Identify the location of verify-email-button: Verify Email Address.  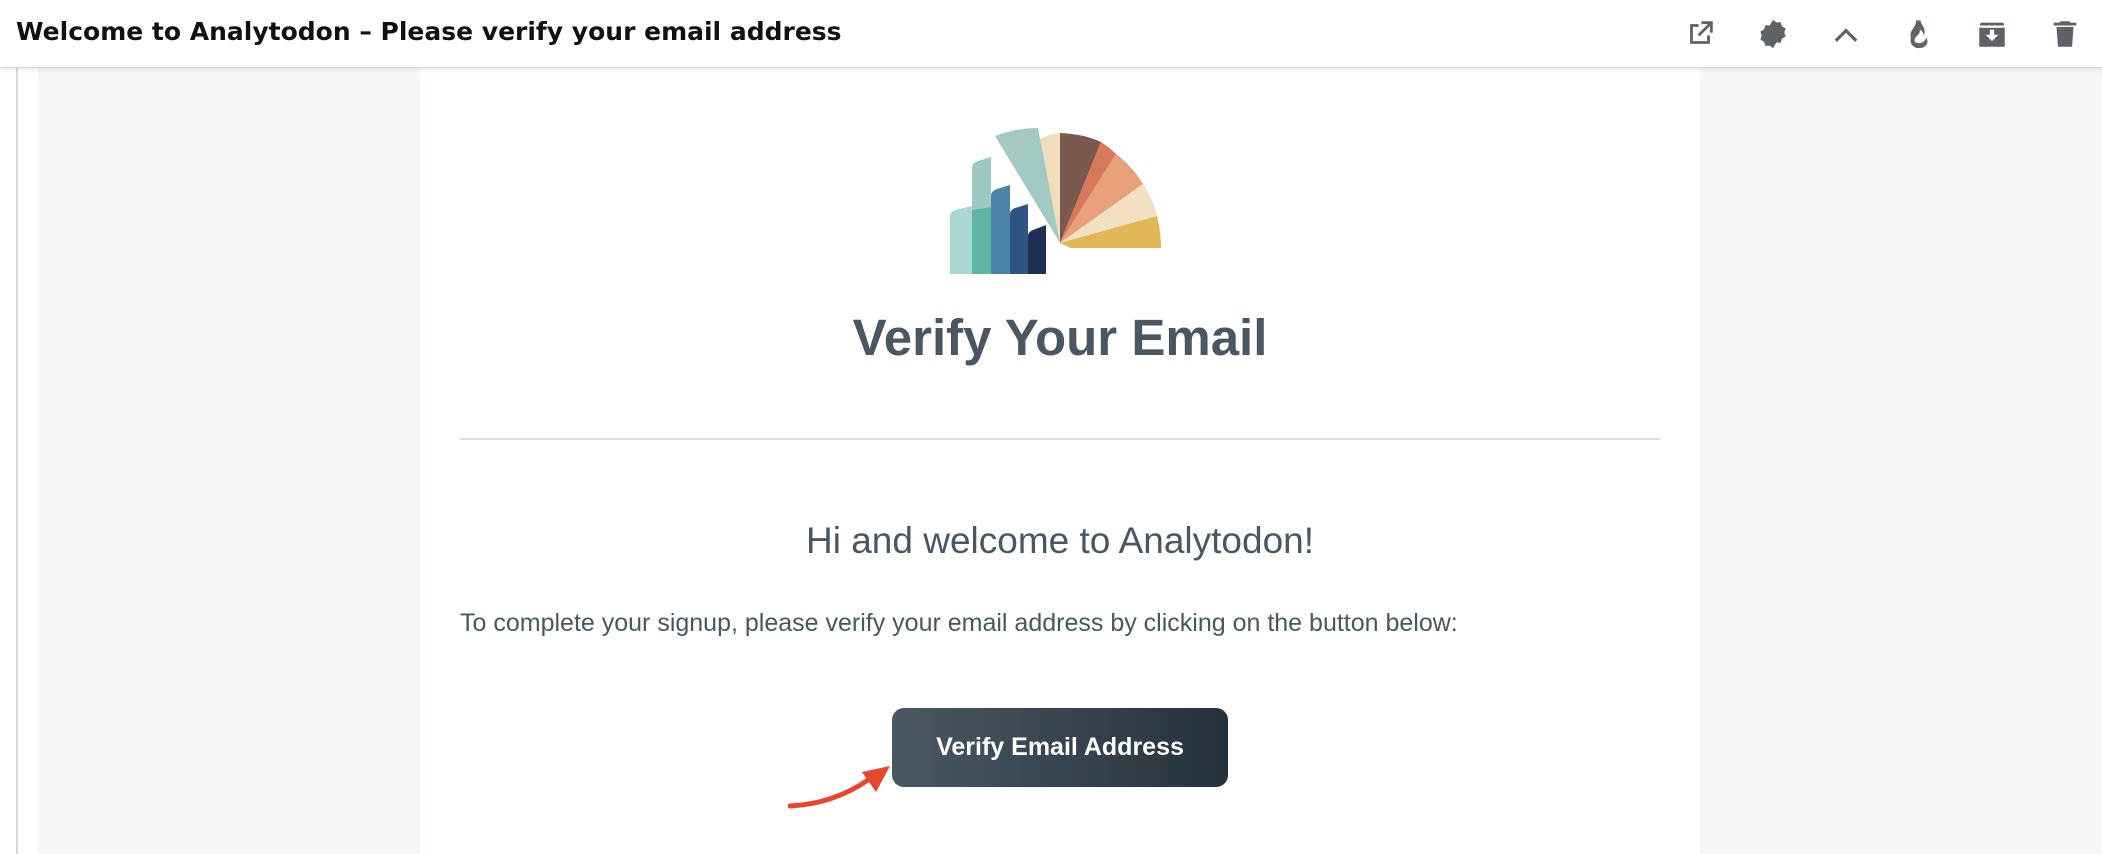
(1060, 747).